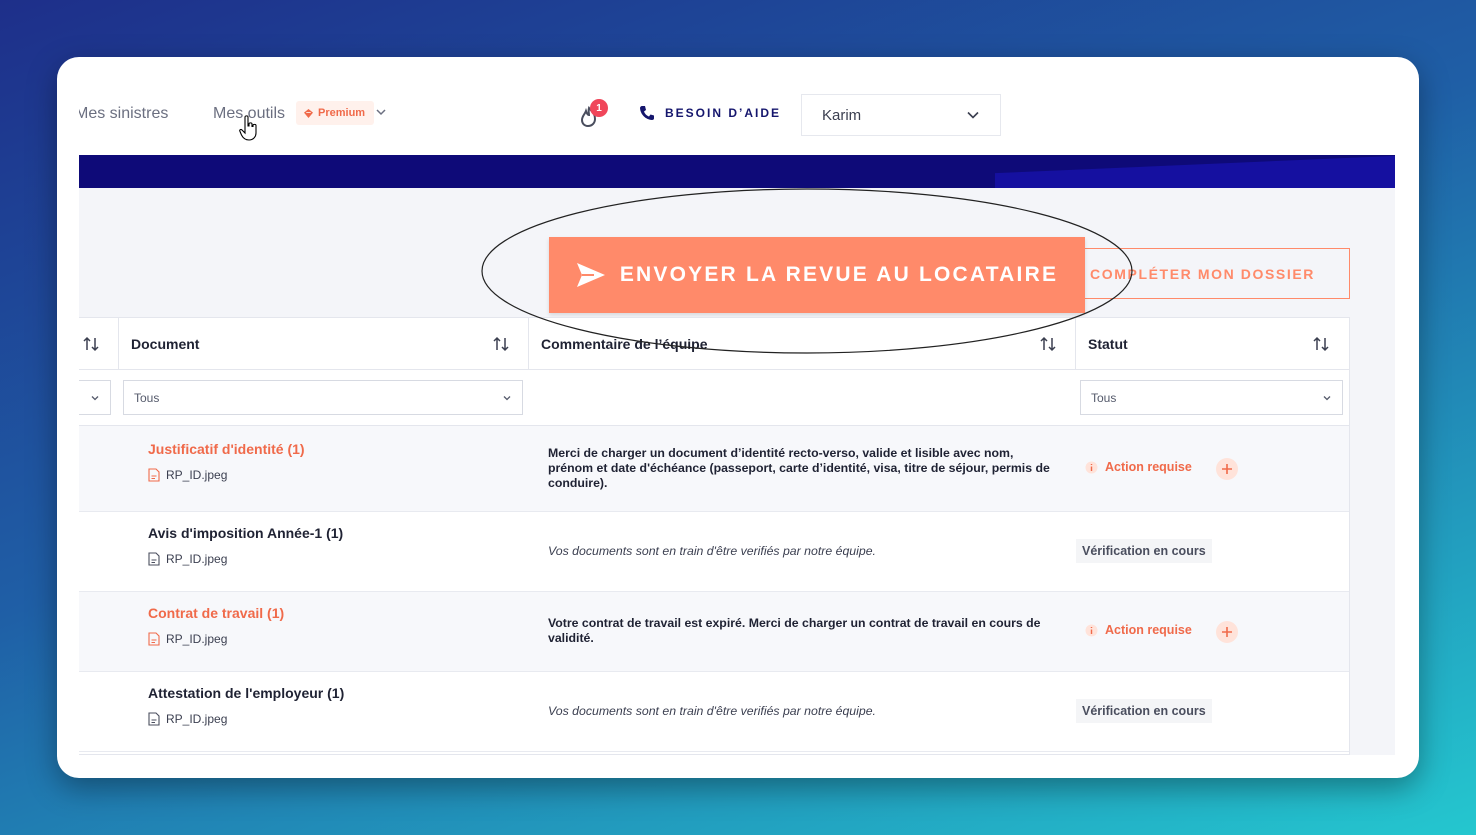 Image resolution: width=1476 pixels, height=835 pixels. What do you see at coordinates (599, 108) in the screenshot?
I see `notification-badge: 1` at bounding box center [599, 108].